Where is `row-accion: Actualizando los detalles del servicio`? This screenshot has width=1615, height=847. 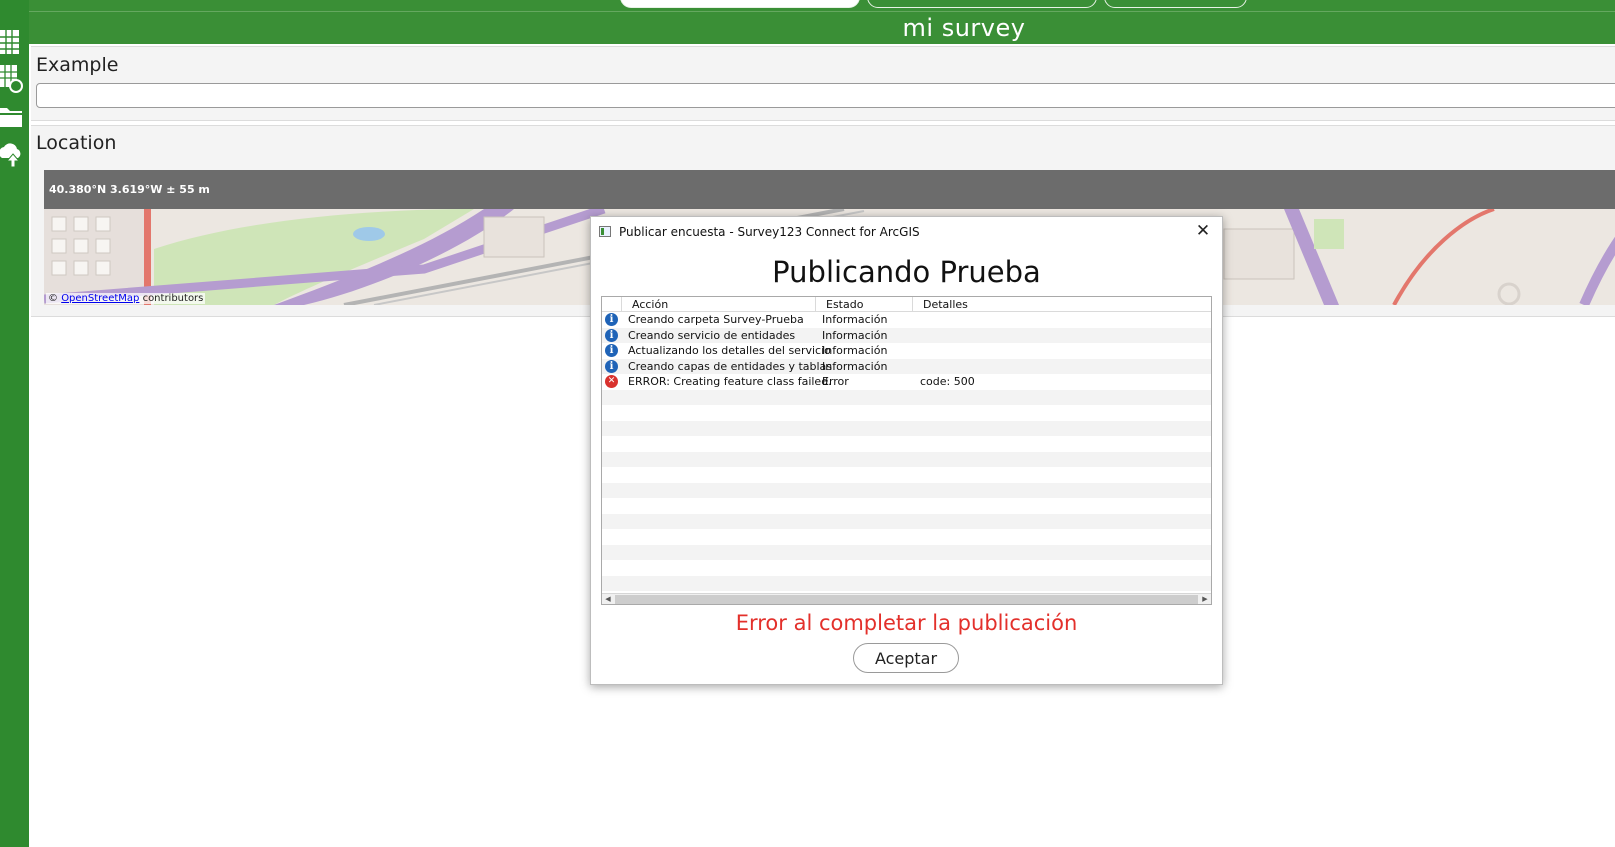
row-accion: Actualizando los detalles del servicio is located at coordinates (729, 350).